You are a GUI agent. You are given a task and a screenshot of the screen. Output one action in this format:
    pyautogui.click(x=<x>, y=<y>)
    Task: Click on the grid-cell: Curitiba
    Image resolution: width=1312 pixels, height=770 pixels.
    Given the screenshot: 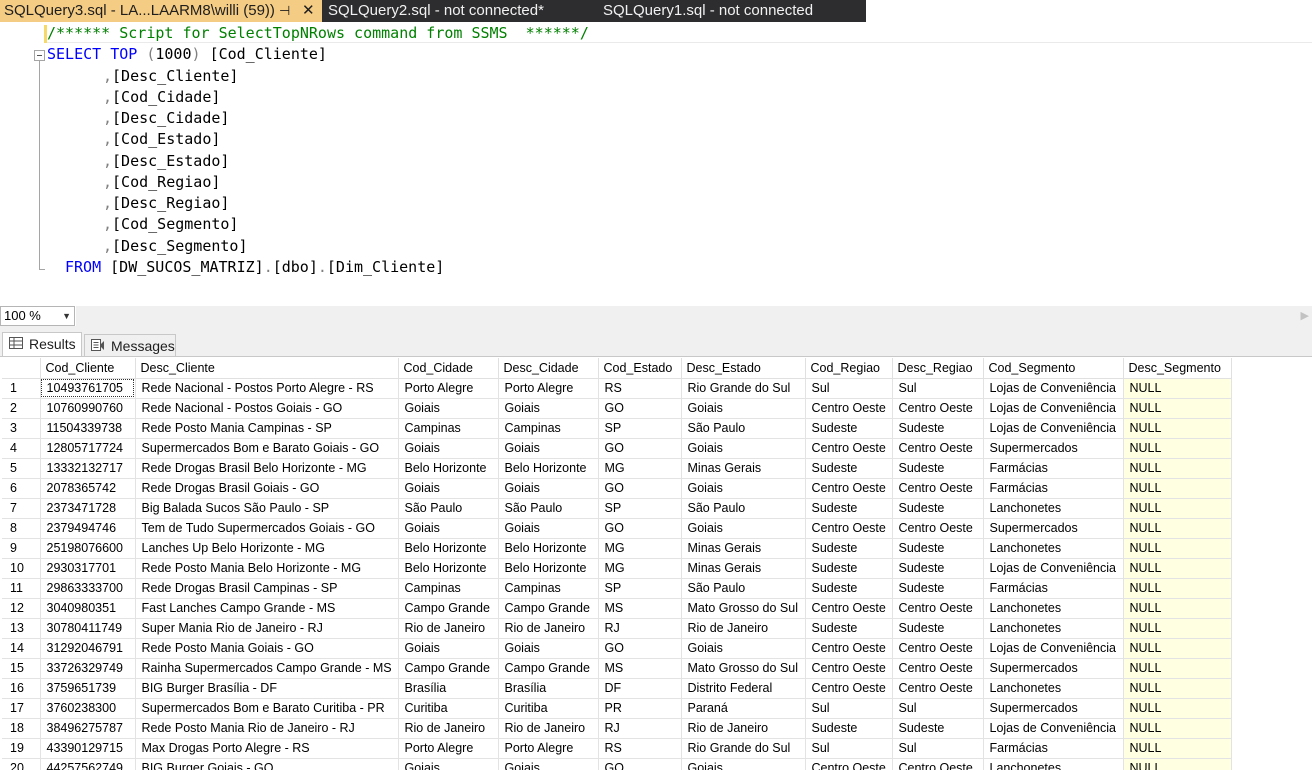 What is the action you would take?
    pyautogui.click(x=448, y=708)
    